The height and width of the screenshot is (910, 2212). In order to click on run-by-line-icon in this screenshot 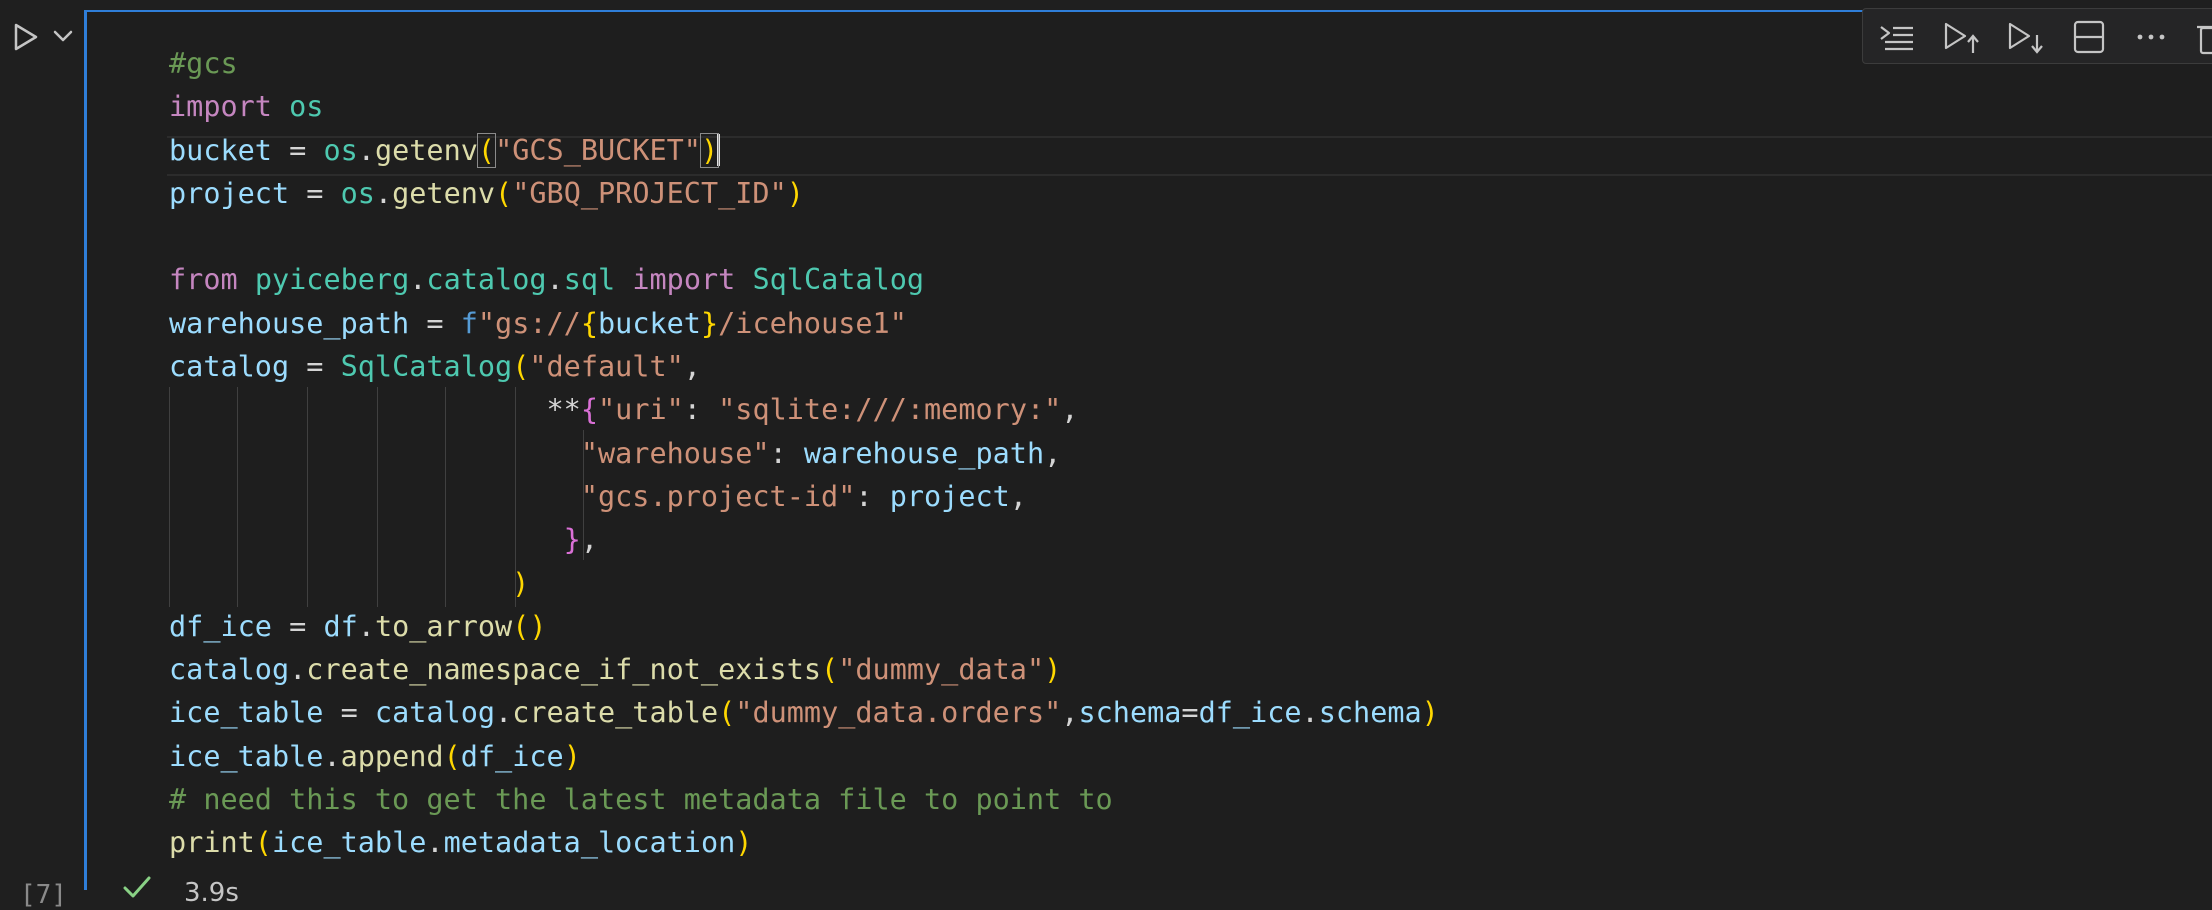, I will do `click(1897, 37)`.